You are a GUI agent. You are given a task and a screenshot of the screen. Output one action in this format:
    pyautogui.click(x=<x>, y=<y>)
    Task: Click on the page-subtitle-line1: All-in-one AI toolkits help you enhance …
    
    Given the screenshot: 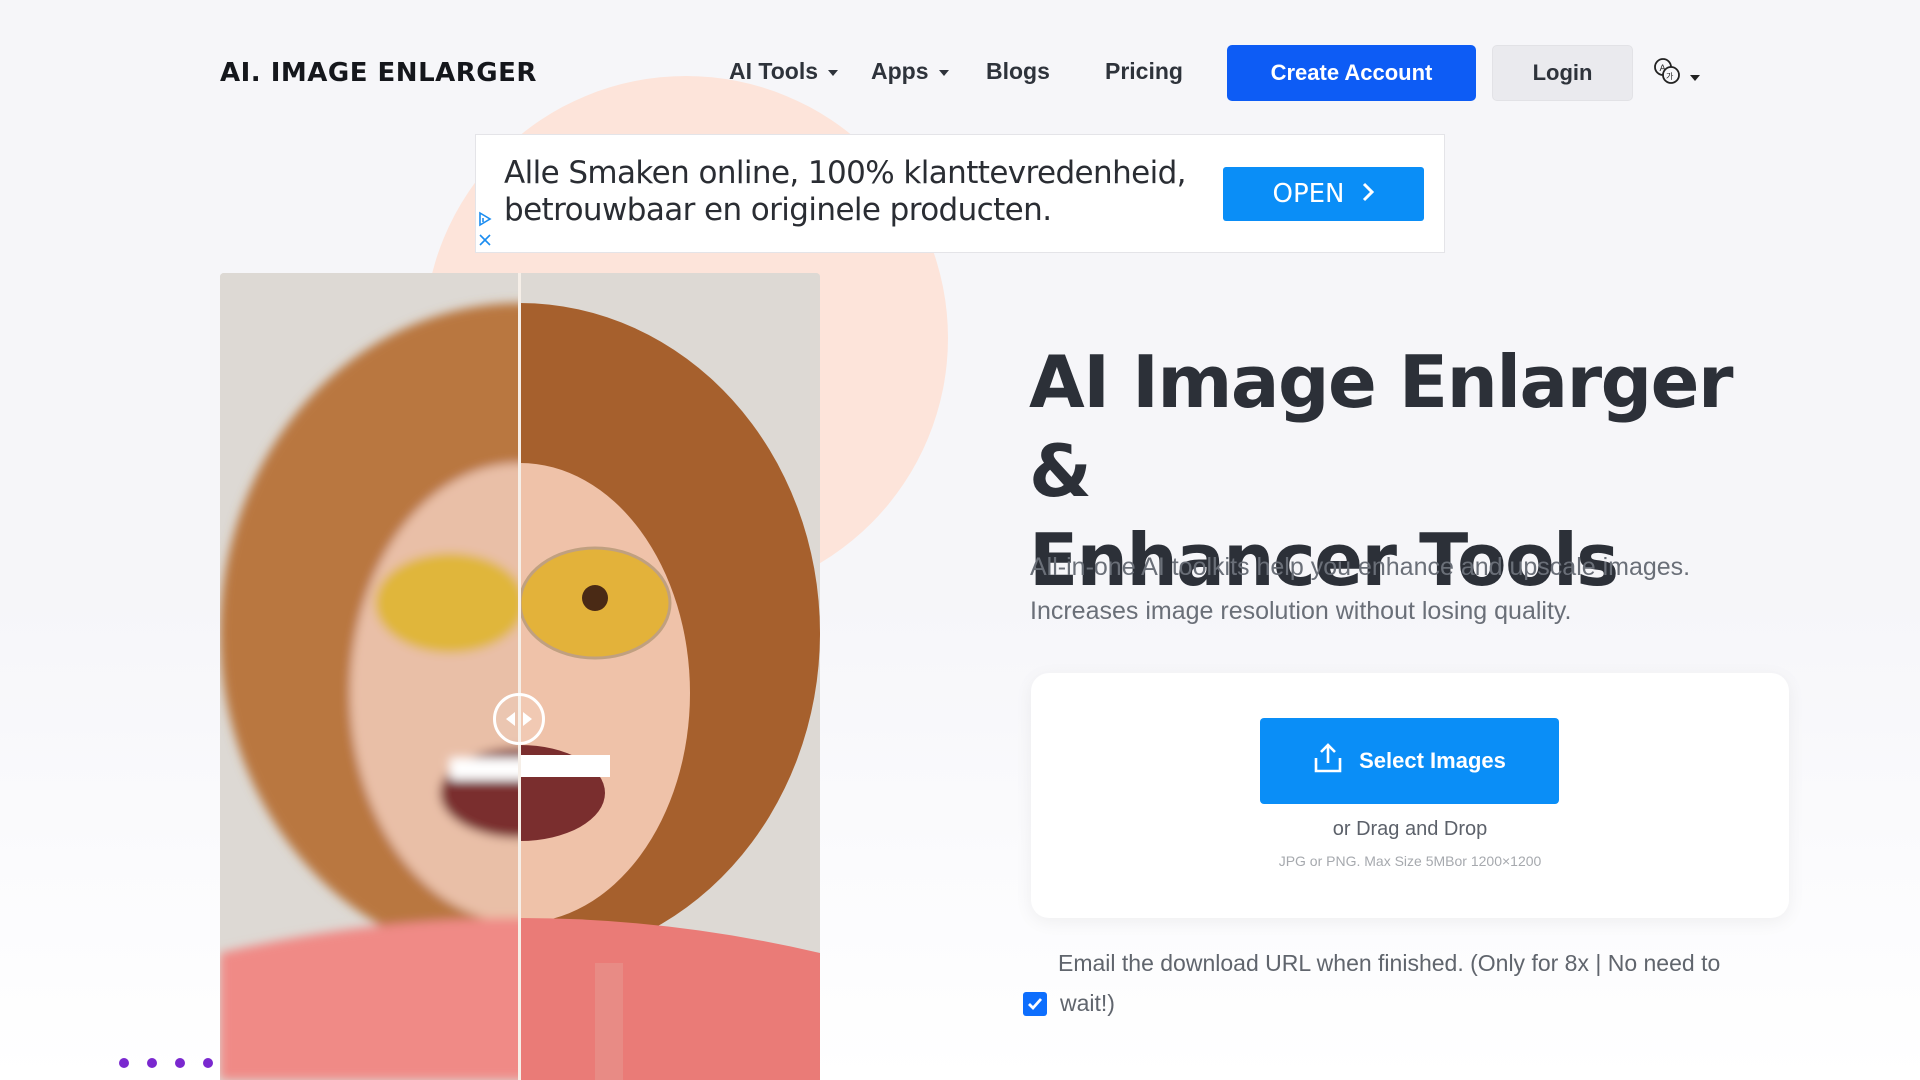 What is the action you would take?
    pyautogui.click(x=1360, y=567)
    